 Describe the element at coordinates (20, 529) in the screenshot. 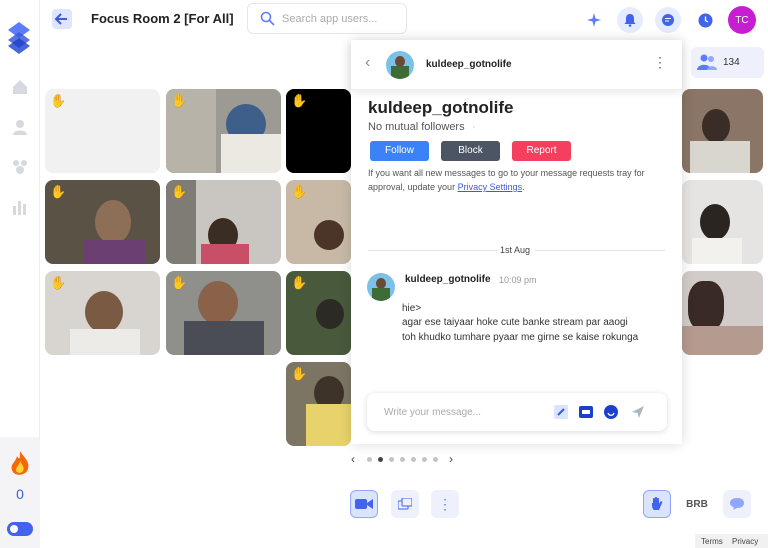

I see `theme-toggle` at that location.